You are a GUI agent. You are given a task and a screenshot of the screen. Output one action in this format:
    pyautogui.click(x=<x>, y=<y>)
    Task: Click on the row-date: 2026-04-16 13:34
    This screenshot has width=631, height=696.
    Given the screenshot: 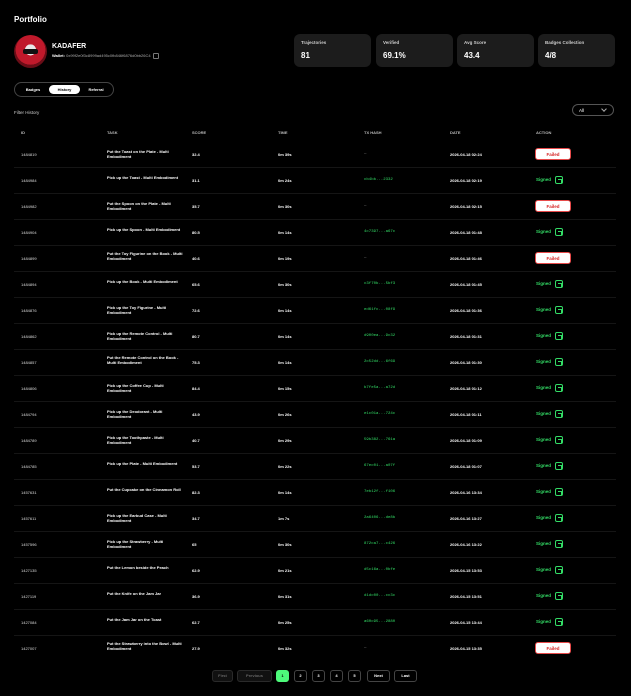 What is the action you would take?
    pyautogui.click(x=466, y=492)
    